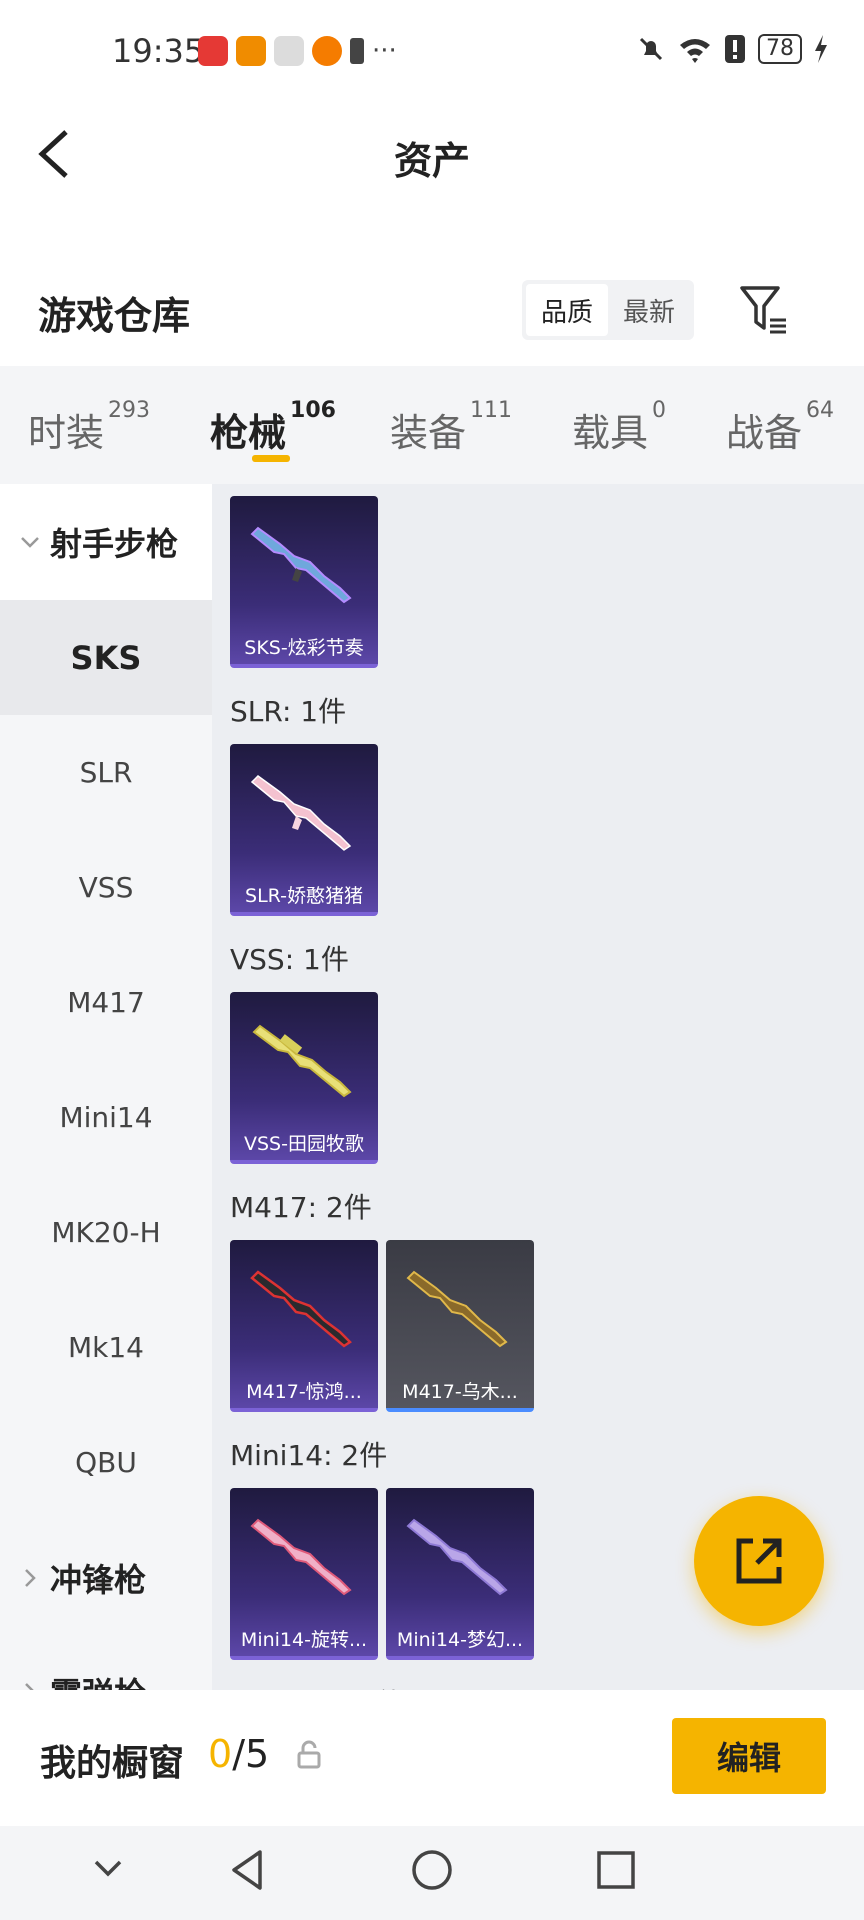 The height and width of the screenshot is (1920, 864). I want to click on nav-item-sks: SKS, so click(106, 657).